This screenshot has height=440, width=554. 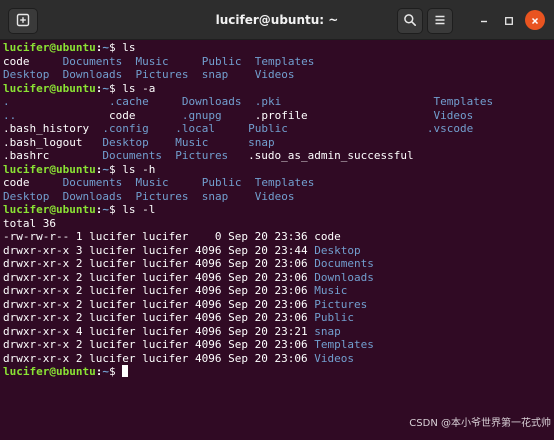 What do you see at coordinates (132, 169) in the screenshot?
I see `prompt-segment: $ ls -h` at bounding box center [132, 169].